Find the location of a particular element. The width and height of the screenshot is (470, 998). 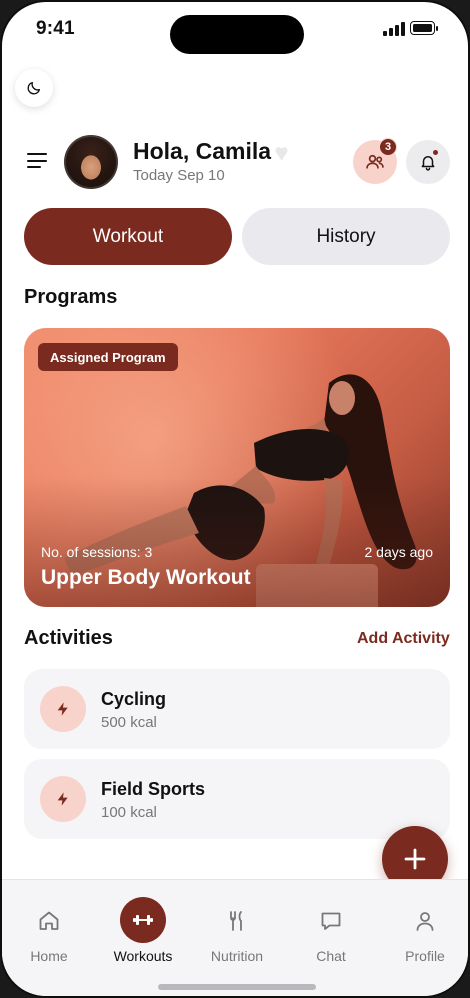

tab-label: Home is located at coordinates (49, 956).